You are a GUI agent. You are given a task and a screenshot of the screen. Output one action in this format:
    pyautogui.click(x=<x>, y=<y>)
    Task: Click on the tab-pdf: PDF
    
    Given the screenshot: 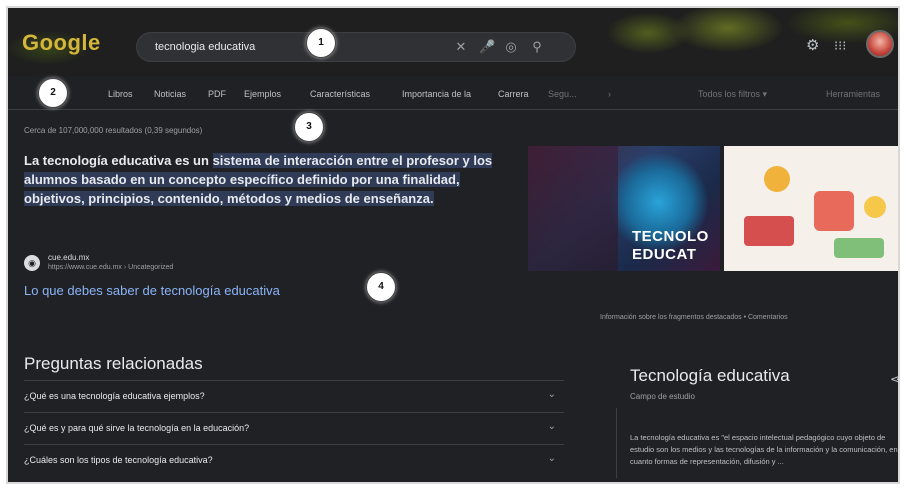 What is the action you would take?
    pyautogui.click(x=217, y=94)
    